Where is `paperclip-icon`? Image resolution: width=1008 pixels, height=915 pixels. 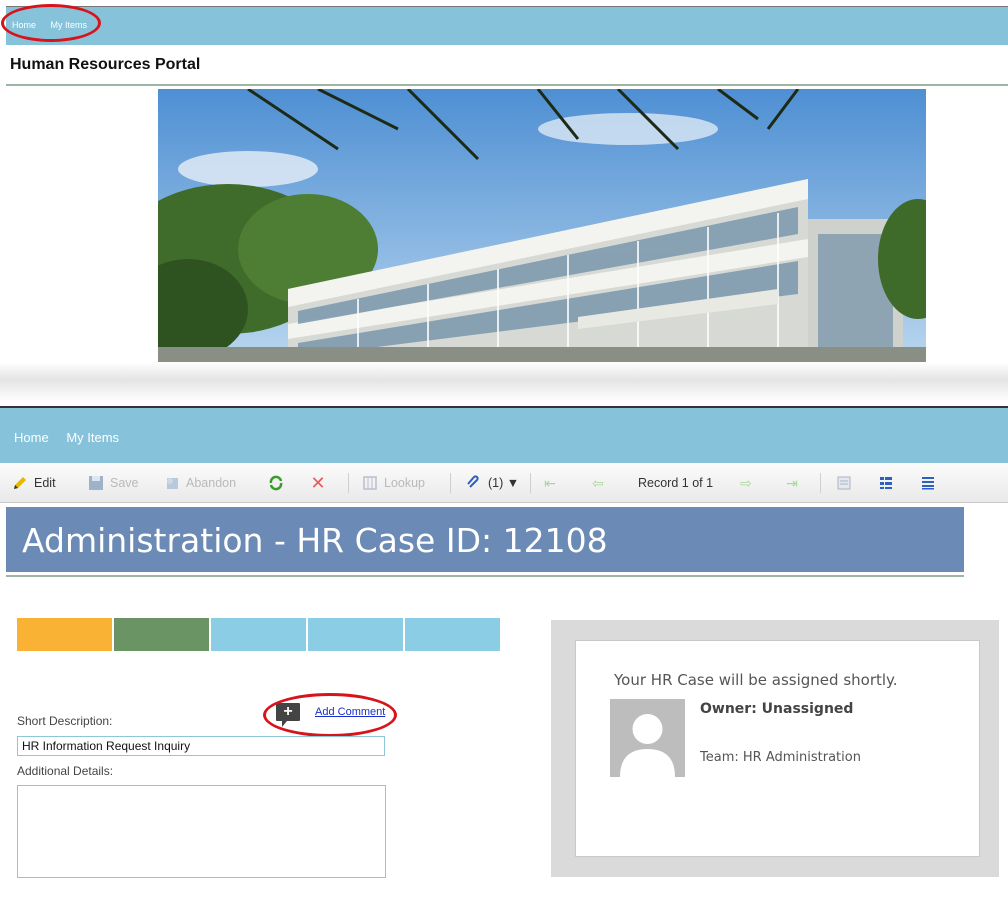 paperclip-icon is located at coordinates (473, 481).